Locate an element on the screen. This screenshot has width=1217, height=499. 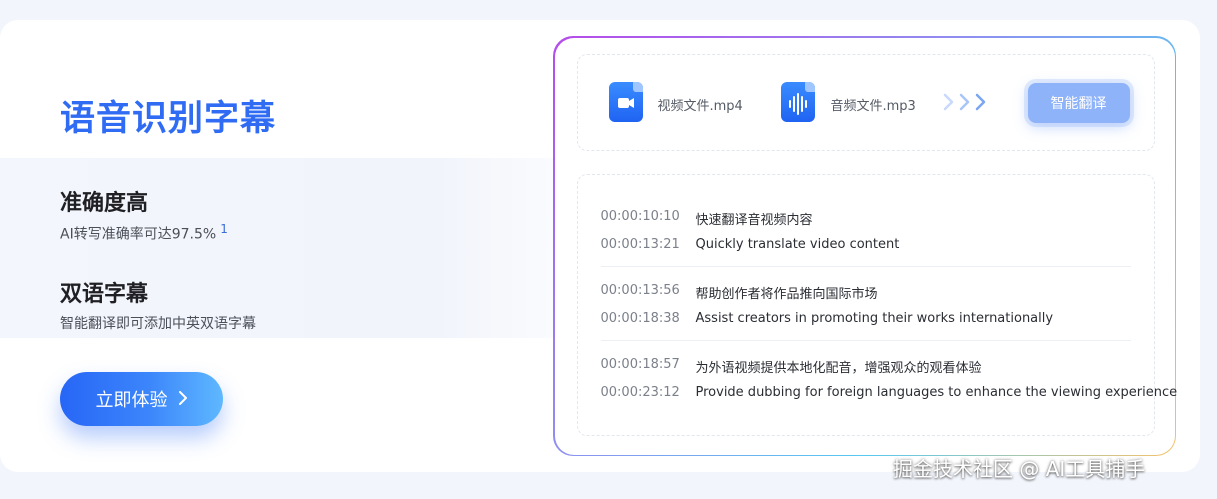
subtitle-text: 快速翻译音视频内容 is located at coordinates (754, 220).